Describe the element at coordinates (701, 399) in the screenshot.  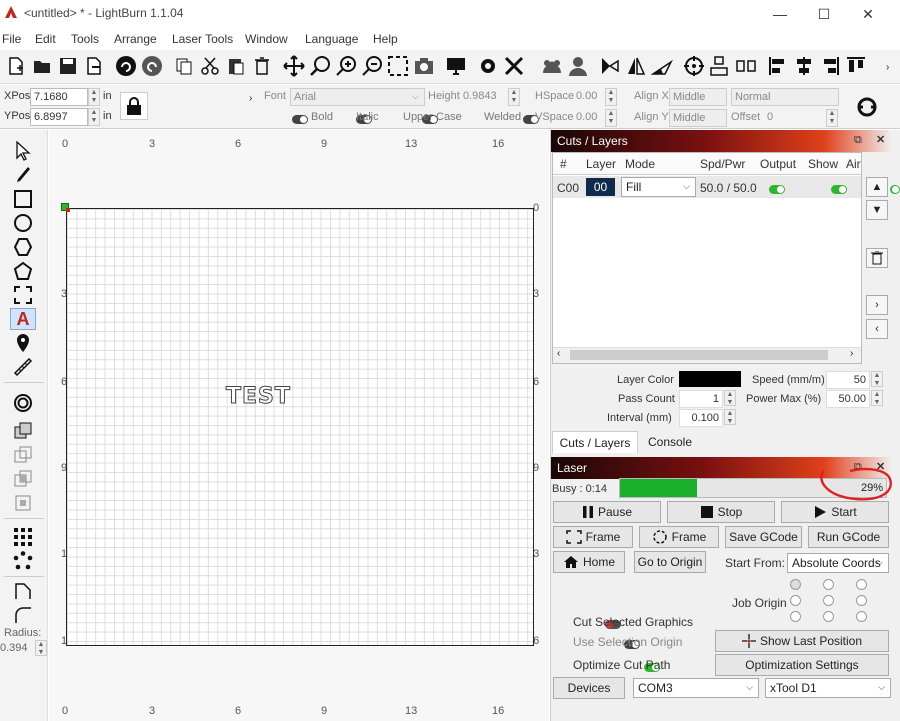
I see `pass-count-input: 1` at that location.